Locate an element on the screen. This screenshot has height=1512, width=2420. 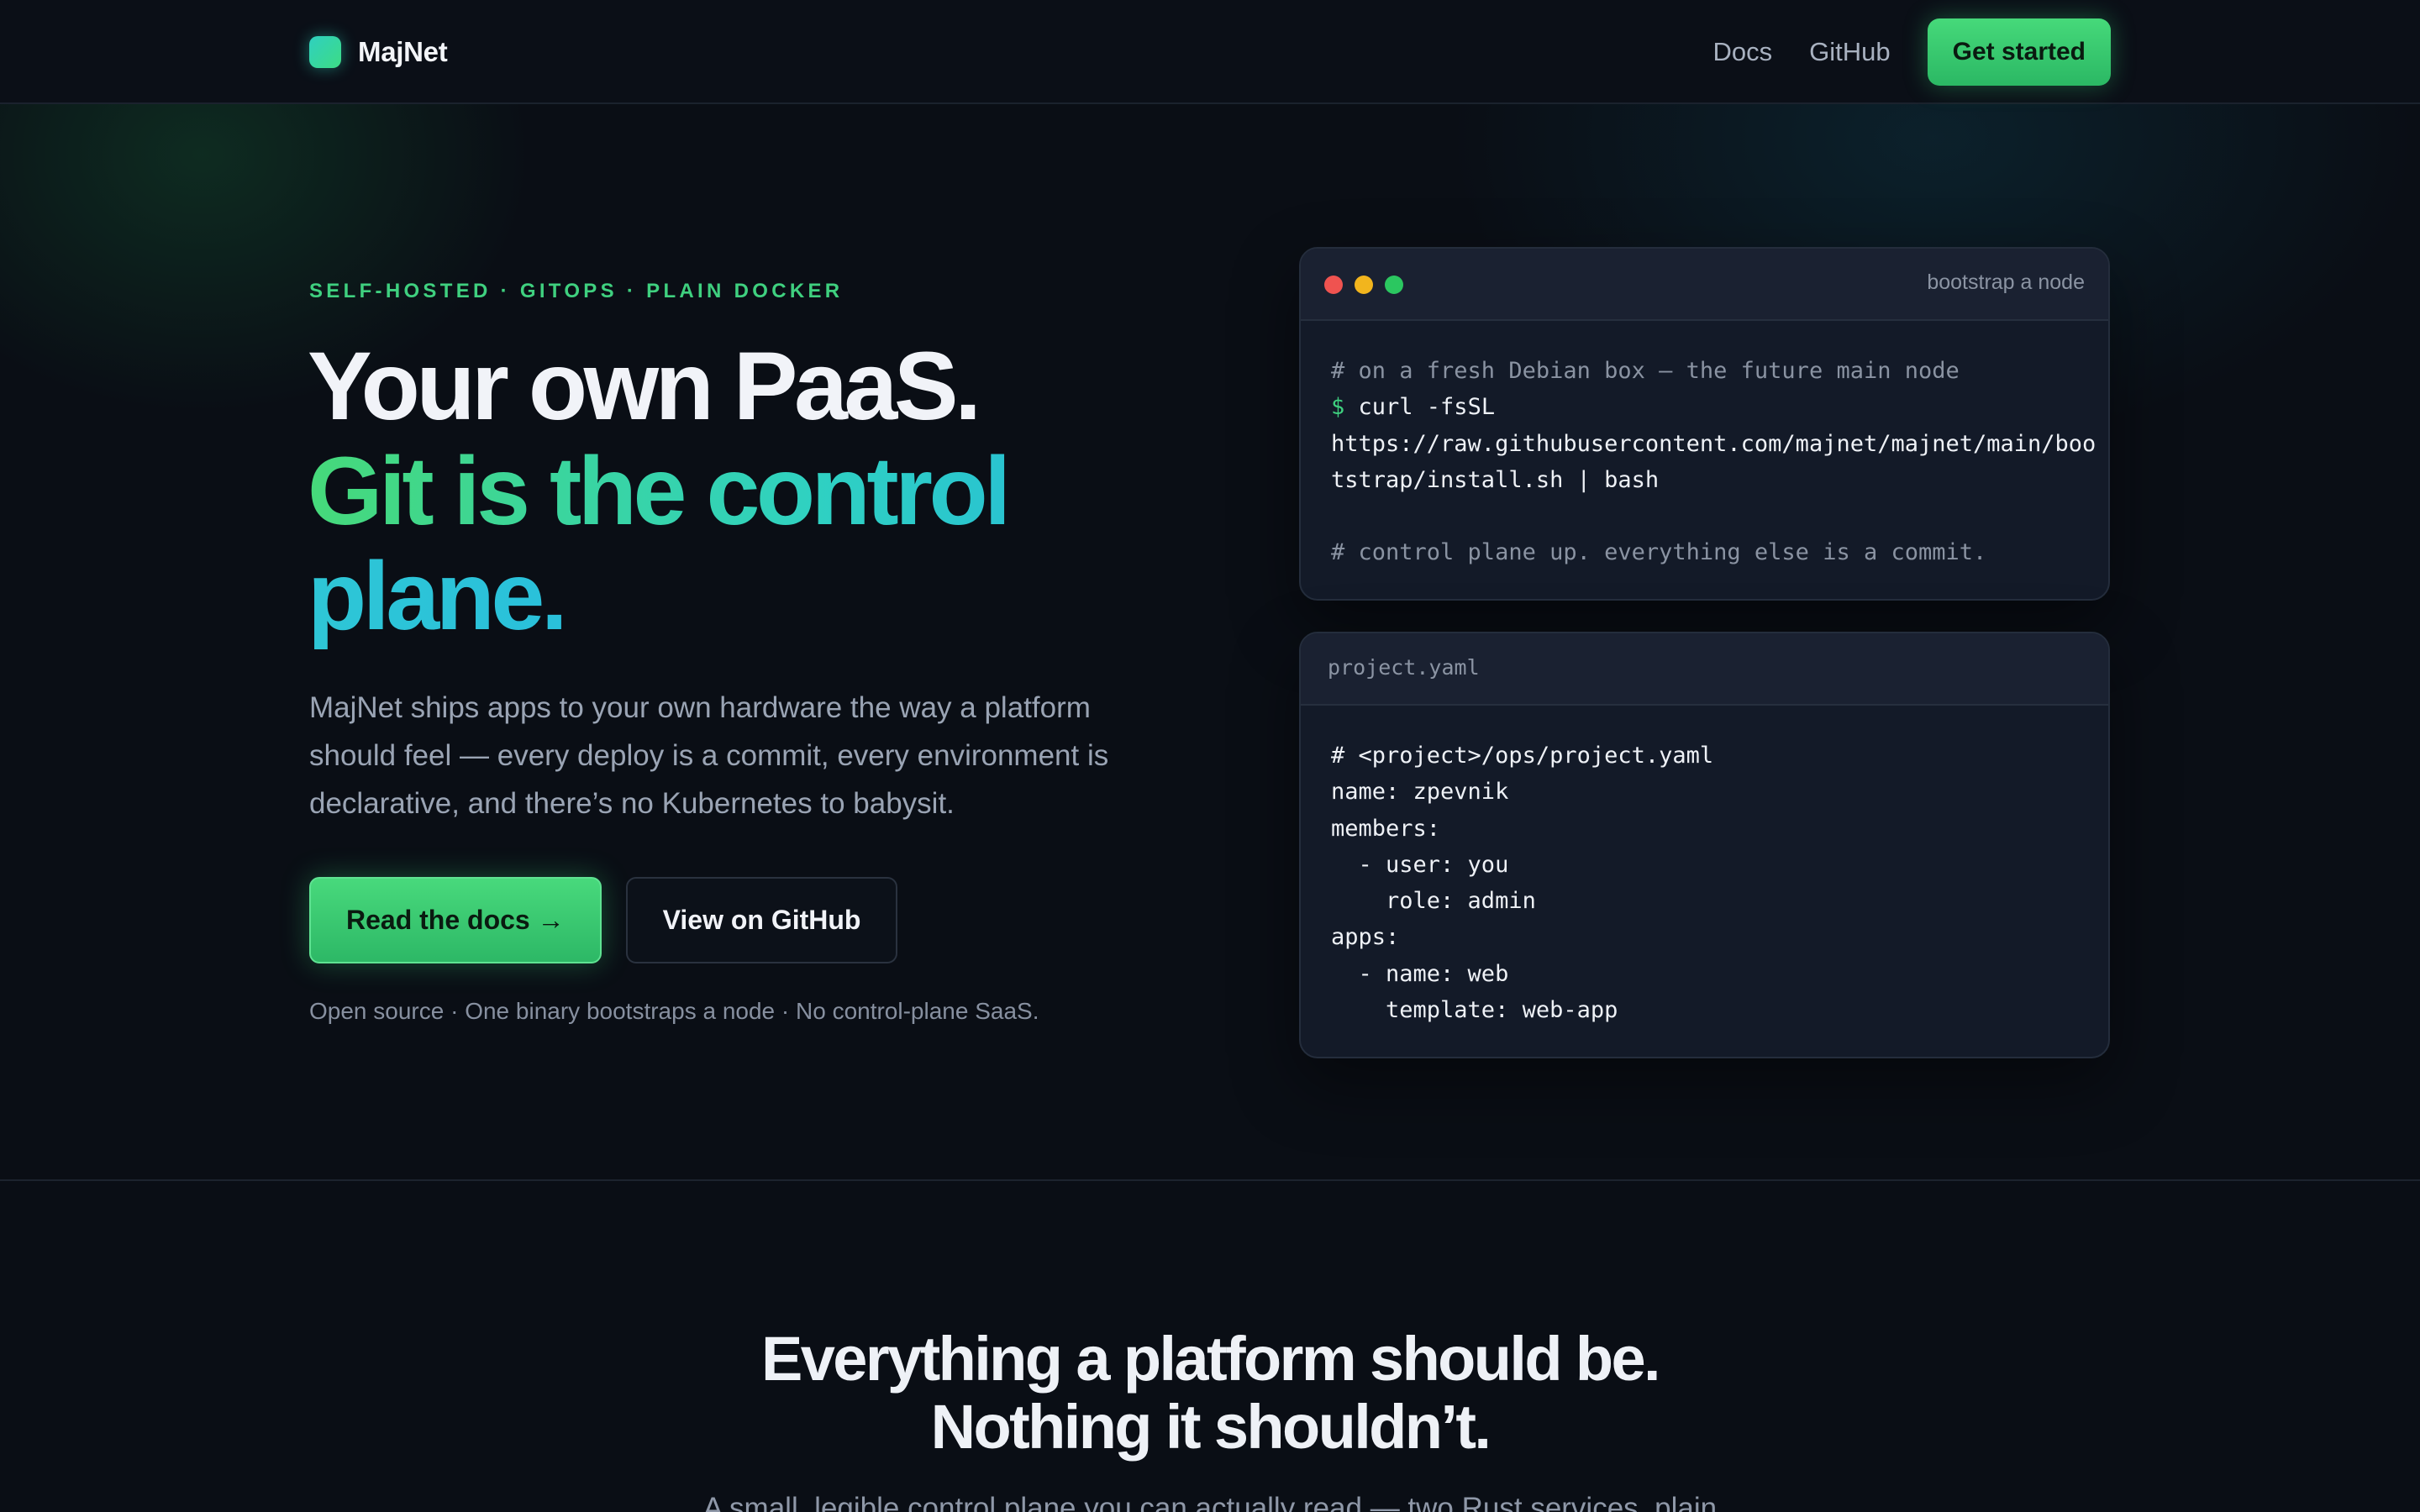
view-on-github-button: View on GitHub is located at coordinates (762, 920).